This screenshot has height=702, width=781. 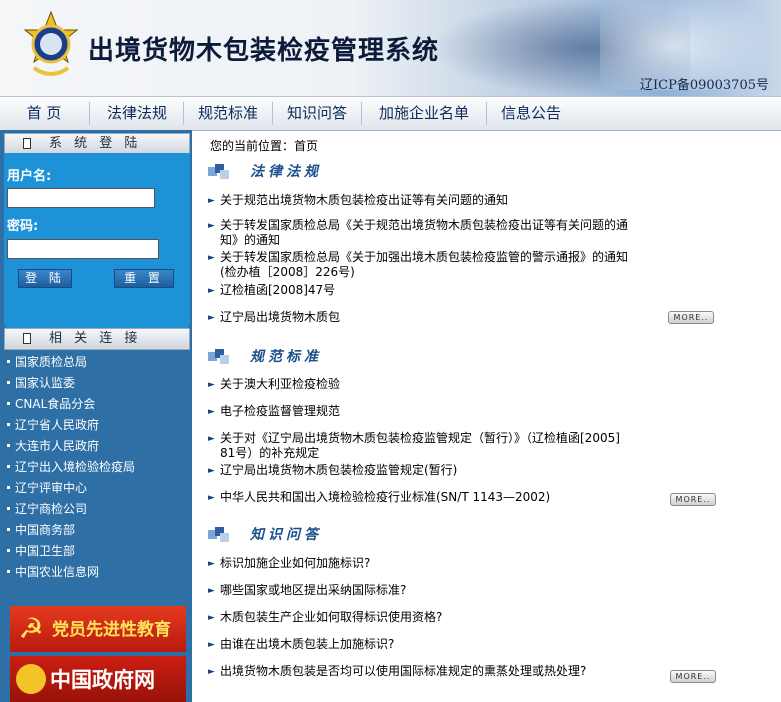 I want to click on link-cnca: 国家认监委, so click(x=97, y=383).